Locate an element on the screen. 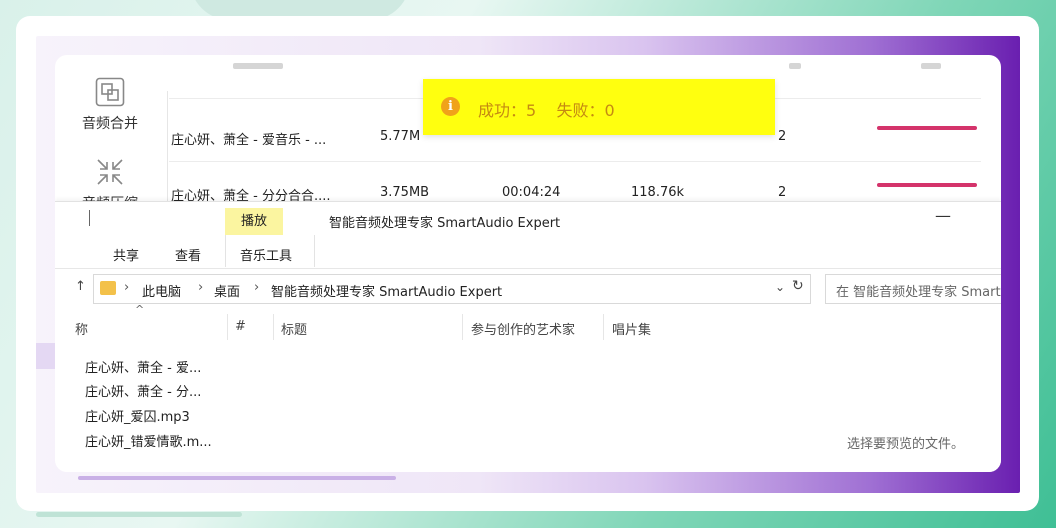  file-item: 庄心妍_爱囚.mp3 is located at coordinates (137, 415).